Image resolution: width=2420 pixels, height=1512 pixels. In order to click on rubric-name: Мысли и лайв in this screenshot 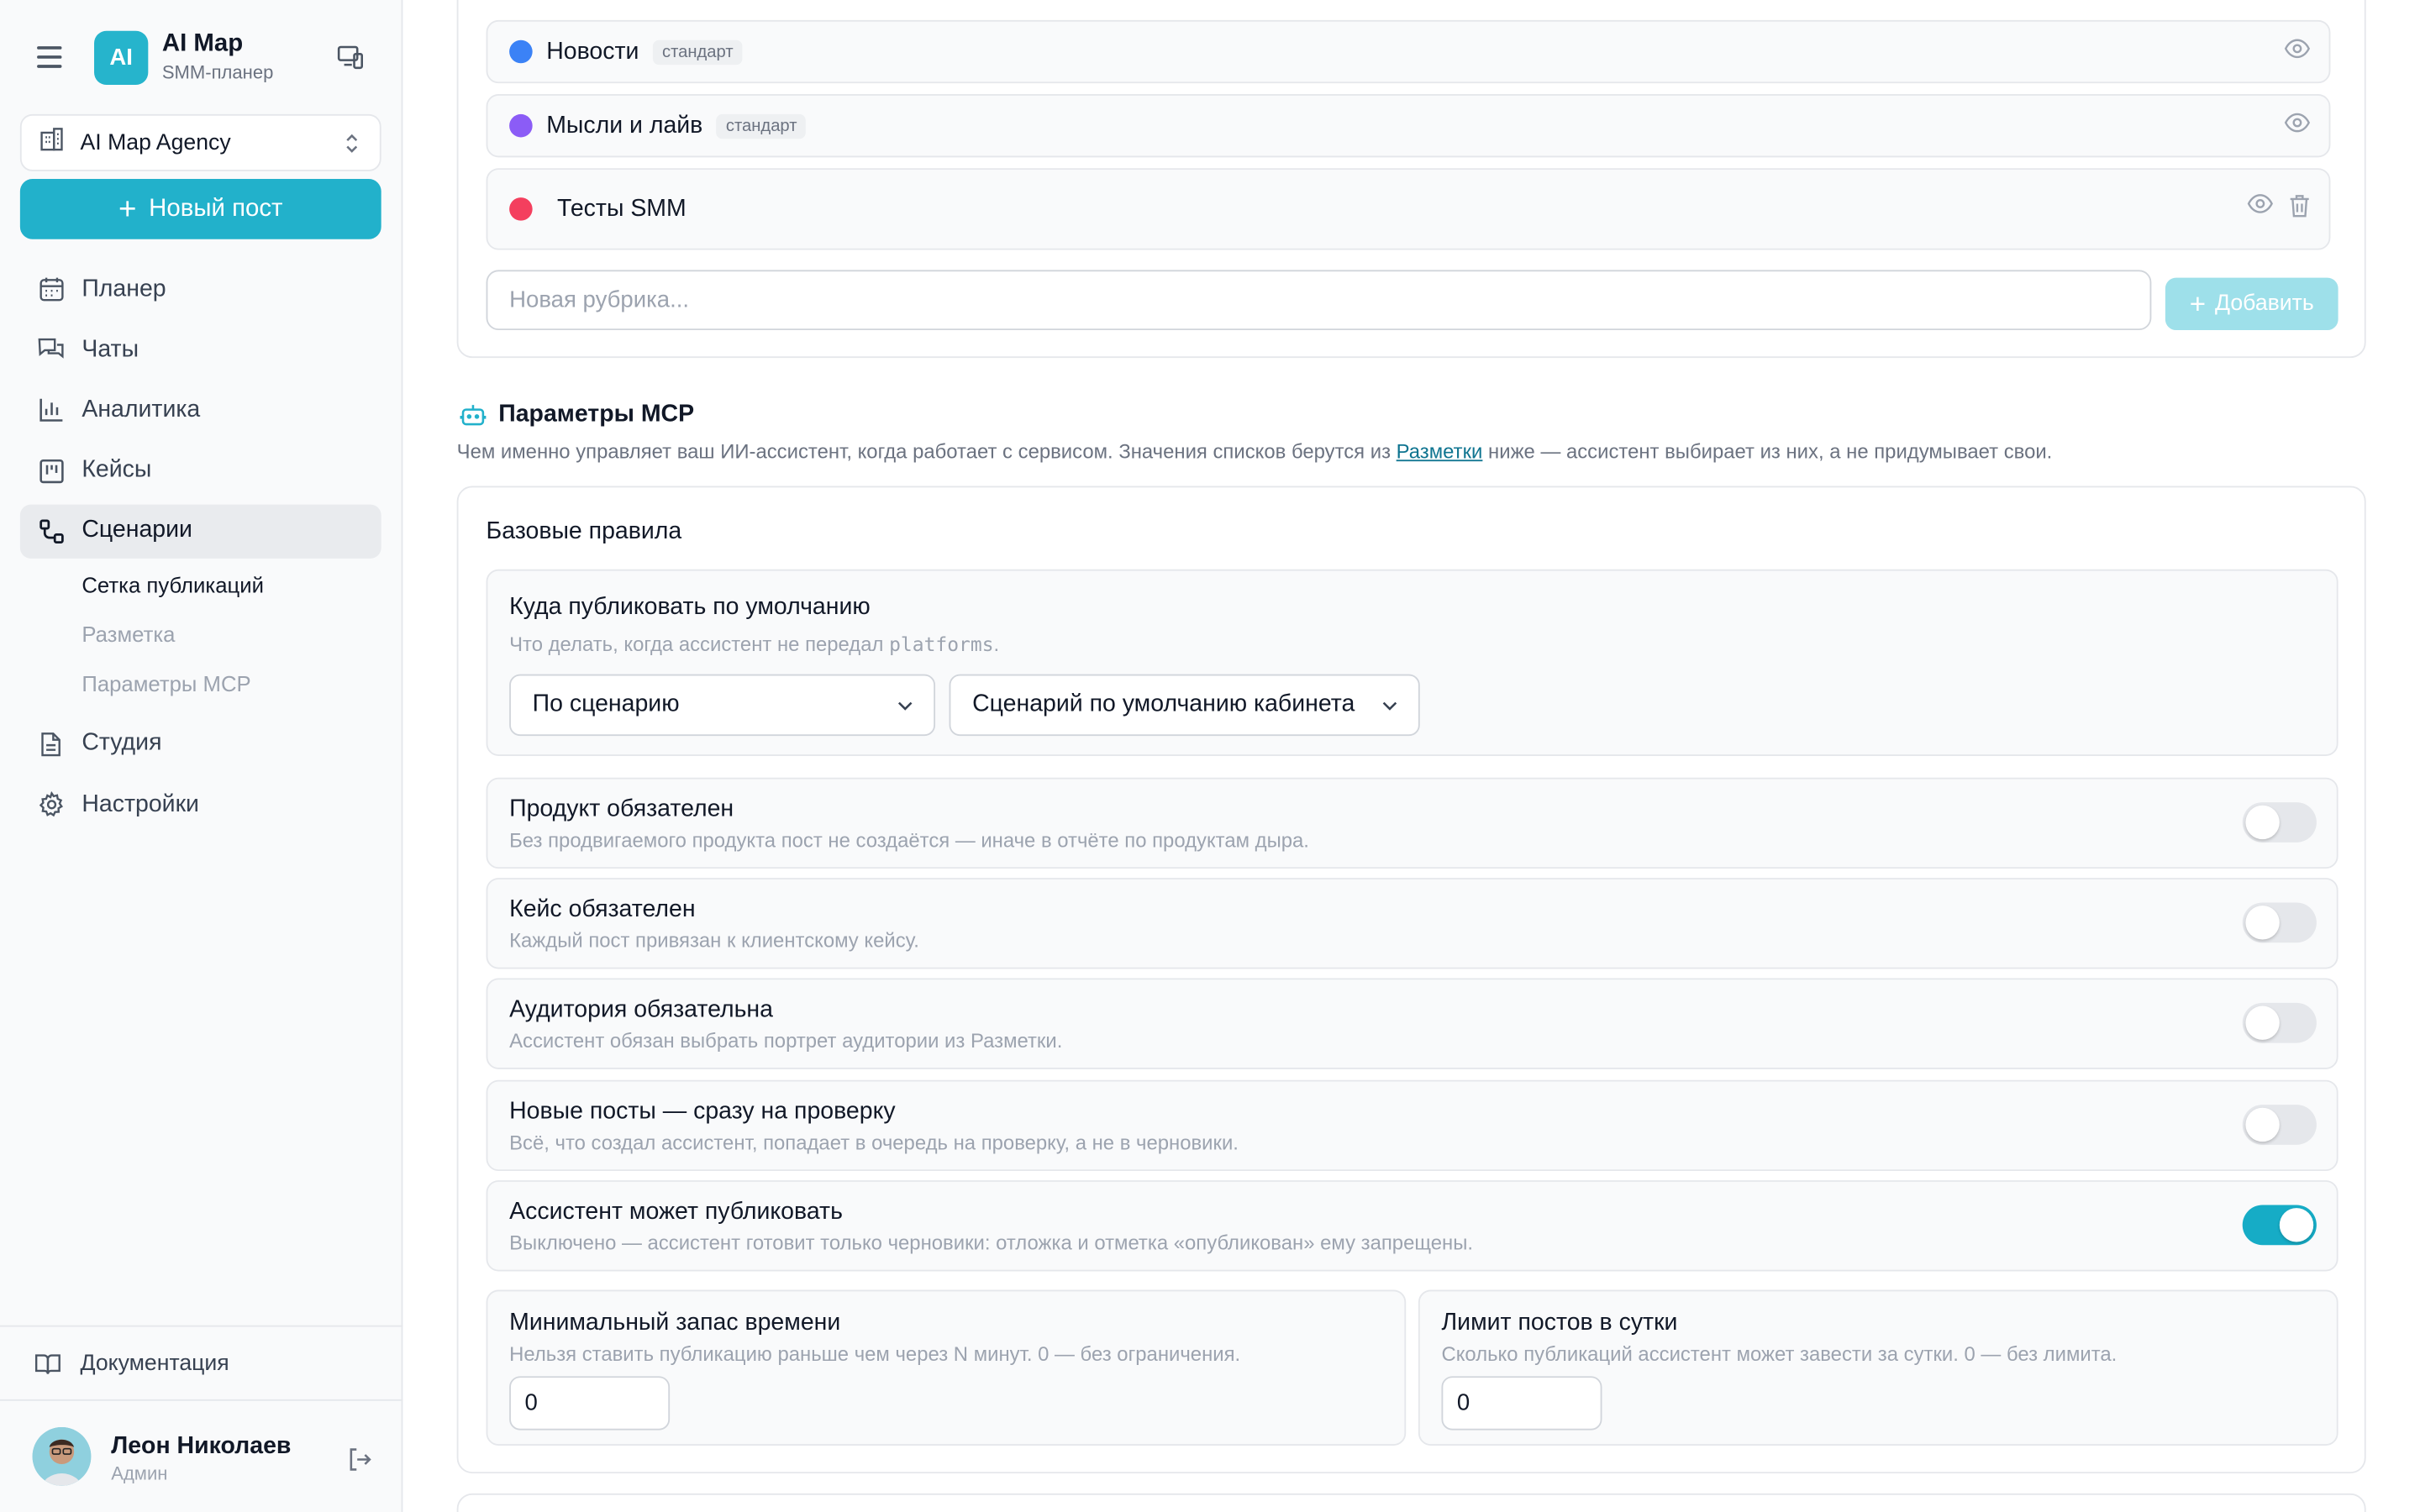, I will do `click(624, 125)`.